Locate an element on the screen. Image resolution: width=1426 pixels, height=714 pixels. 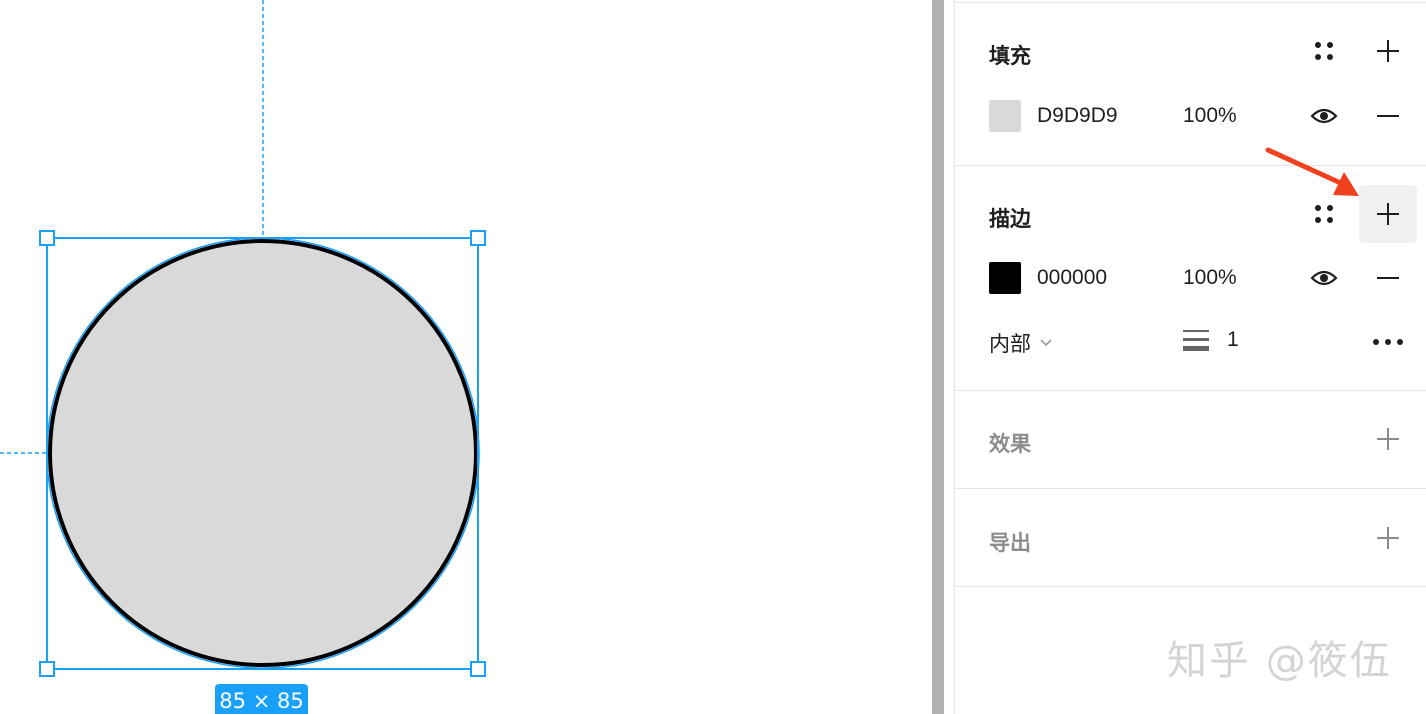
resize-handle-top-left is located at coordinates (47, 238).